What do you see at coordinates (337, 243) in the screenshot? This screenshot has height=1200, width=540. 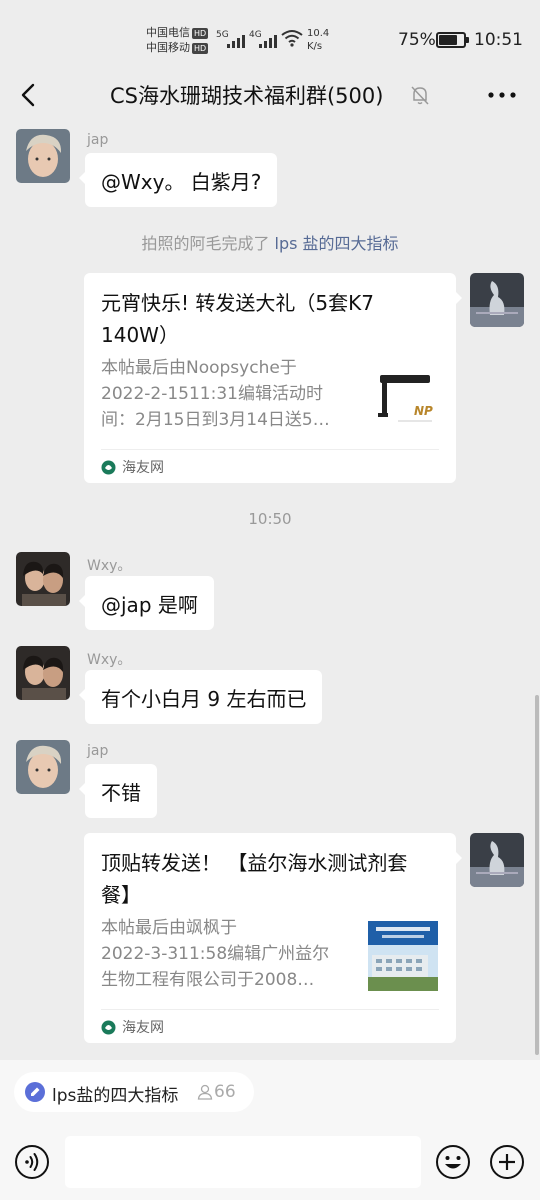 I see `system-message-link: lps 盐的四大指标` at bounding box center [337, 243].